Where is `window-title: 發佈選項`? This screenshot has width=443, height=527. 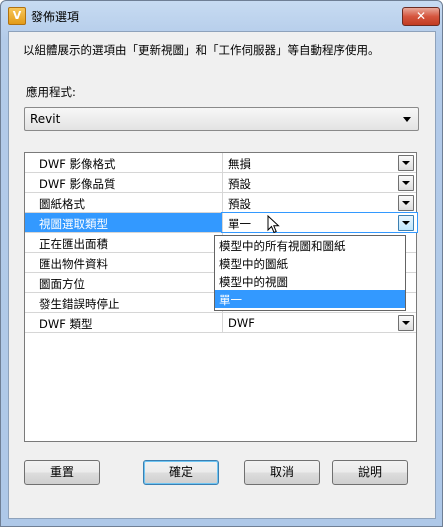
window-title: 發佈選項 is located at coordinates (55, 17).